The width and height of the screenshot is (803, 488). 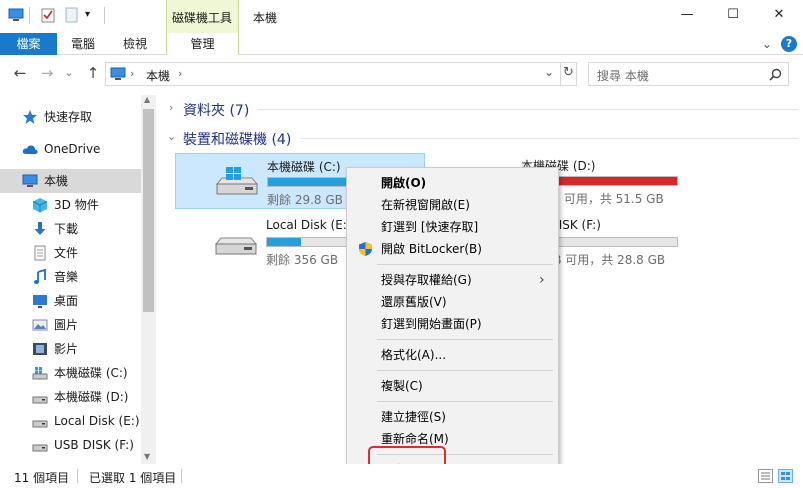 What do you see at coordinates (87, 14) in the screenshot?
I see `quick-access-dropdown-icon: ▾` at bounding box center [87, 14].